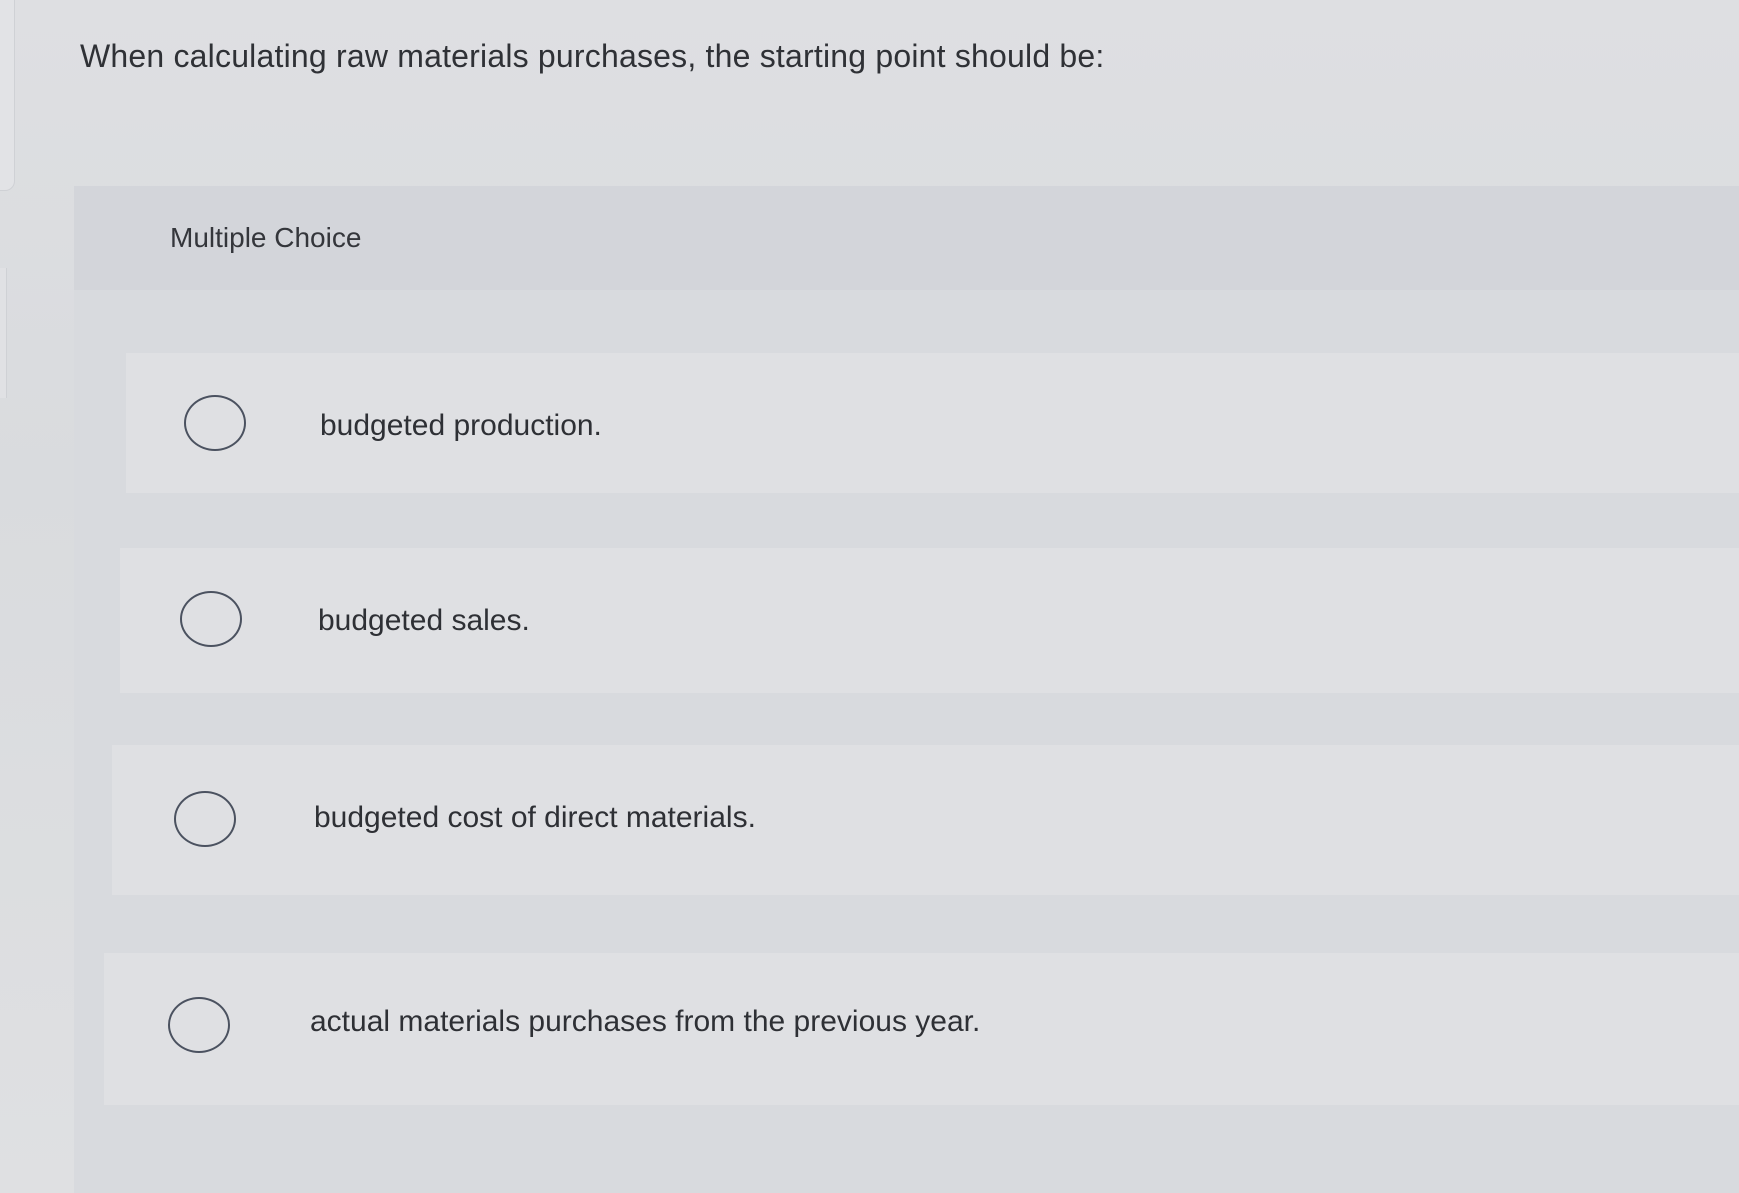 This screenshot has height=1193, width=1739. Describe the element at coordinates (932, 423) in the screenshot. I see `choice-option-1: budgeted production.` at that location.